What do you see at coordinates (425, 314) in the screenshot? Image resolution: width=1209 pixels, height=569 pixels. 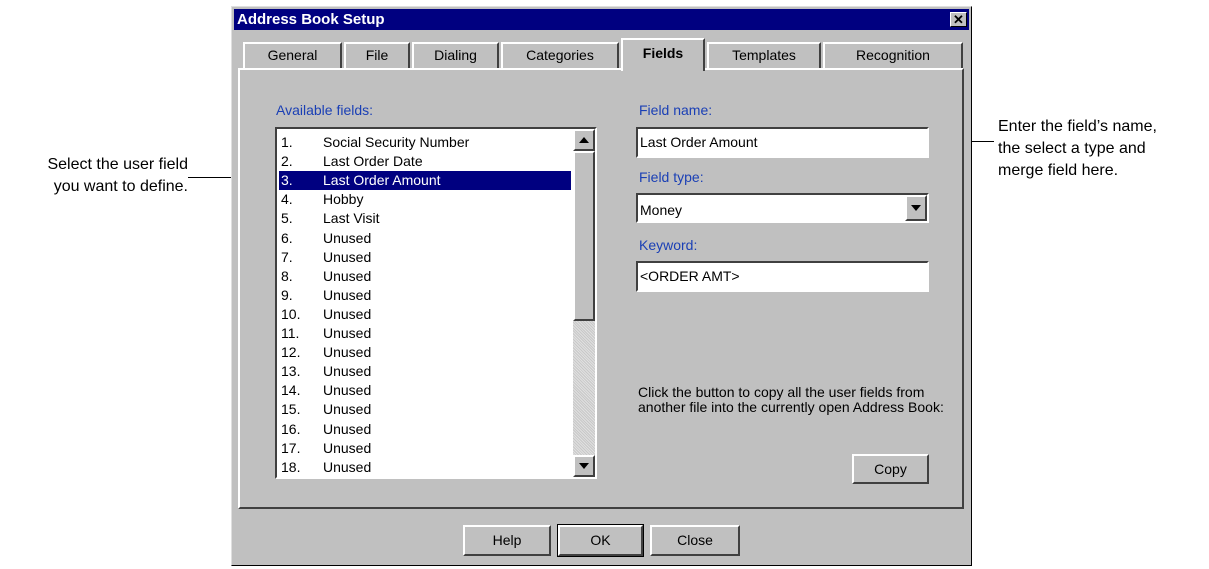 I see `list-item: 10. Unused` at bounding box center [425, 314].